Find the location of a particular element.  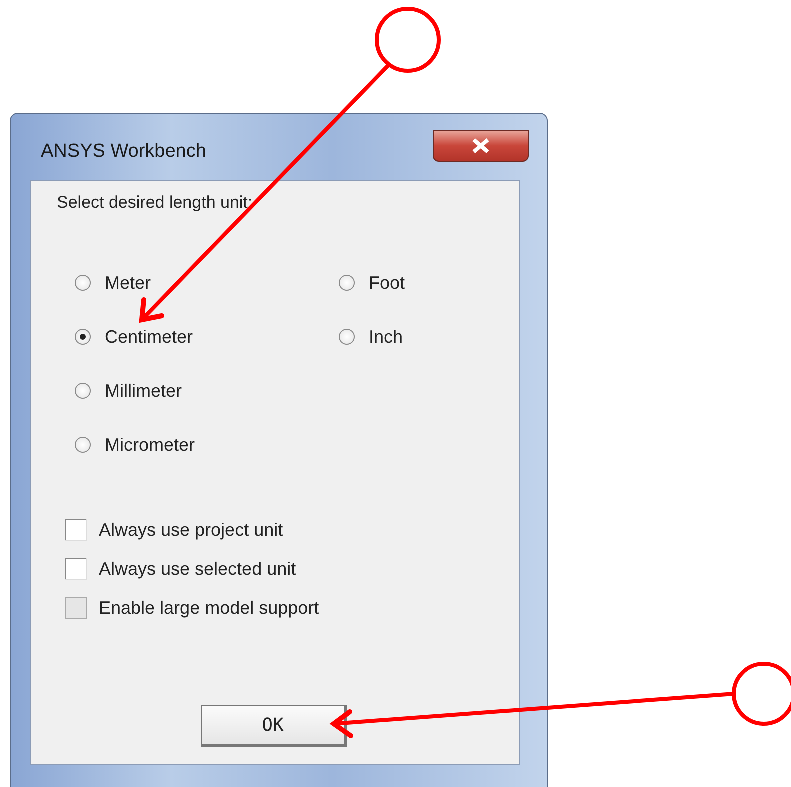

radio-label: Micrometer is located at coordinates (150, 445).